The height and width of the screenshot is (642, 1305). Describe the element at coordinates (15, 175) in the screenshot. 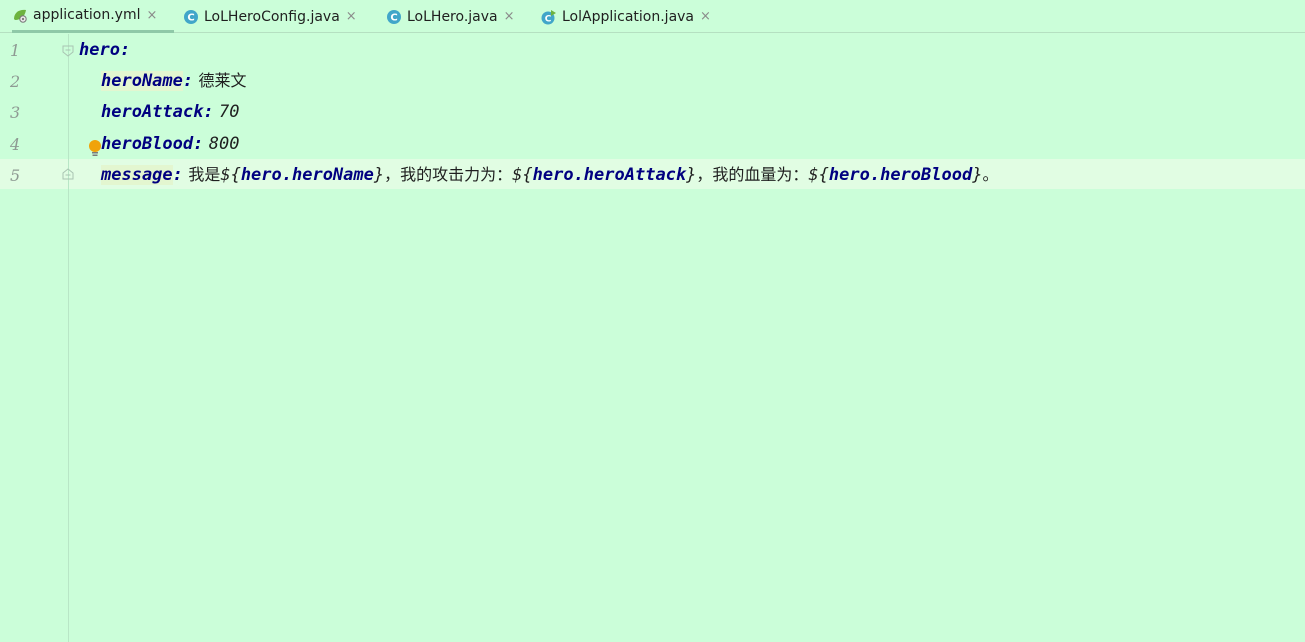

I see `line-number: 5` at that location.